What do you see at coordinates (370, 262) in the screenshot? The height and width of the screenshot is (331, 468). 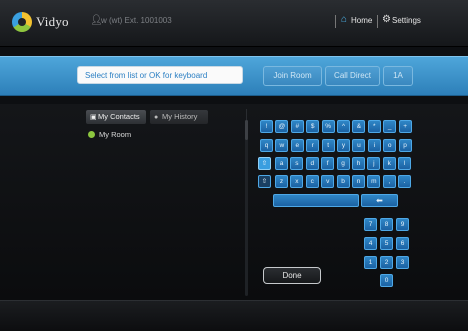 I see `numpad-key: 1` at bounding box center [370, 262].